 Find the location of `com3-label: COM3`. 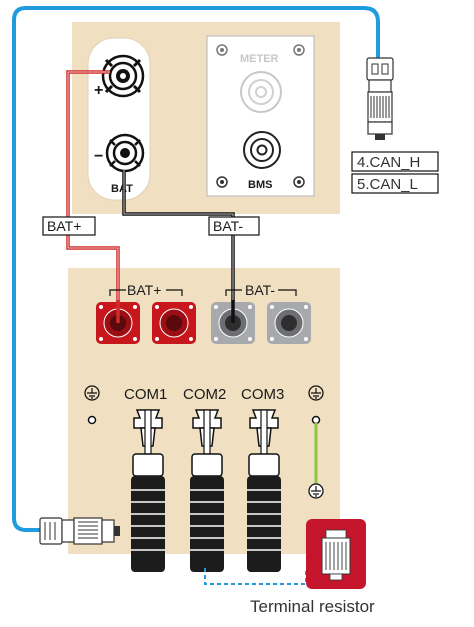

com3-label: COM3 is located at coordinates (262, 394).